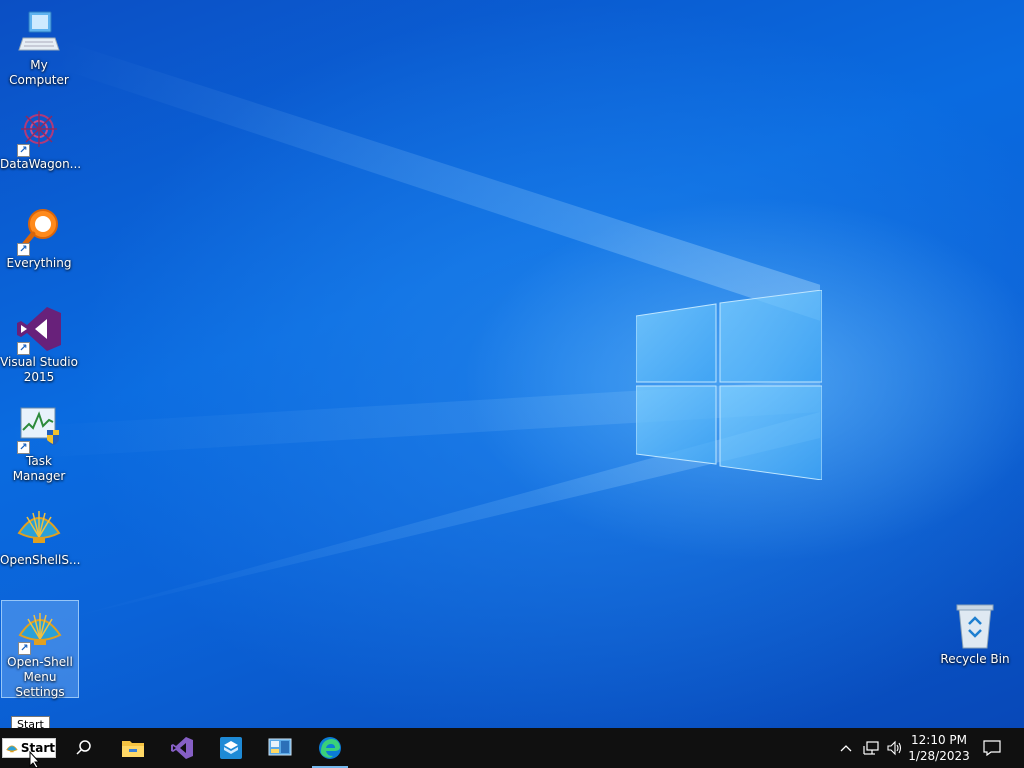 This screenshot has height=768, width=1024. Describe the element at coordinates (39, 468) in the screenshot. I see `icon-label: Task Manager` at that location.